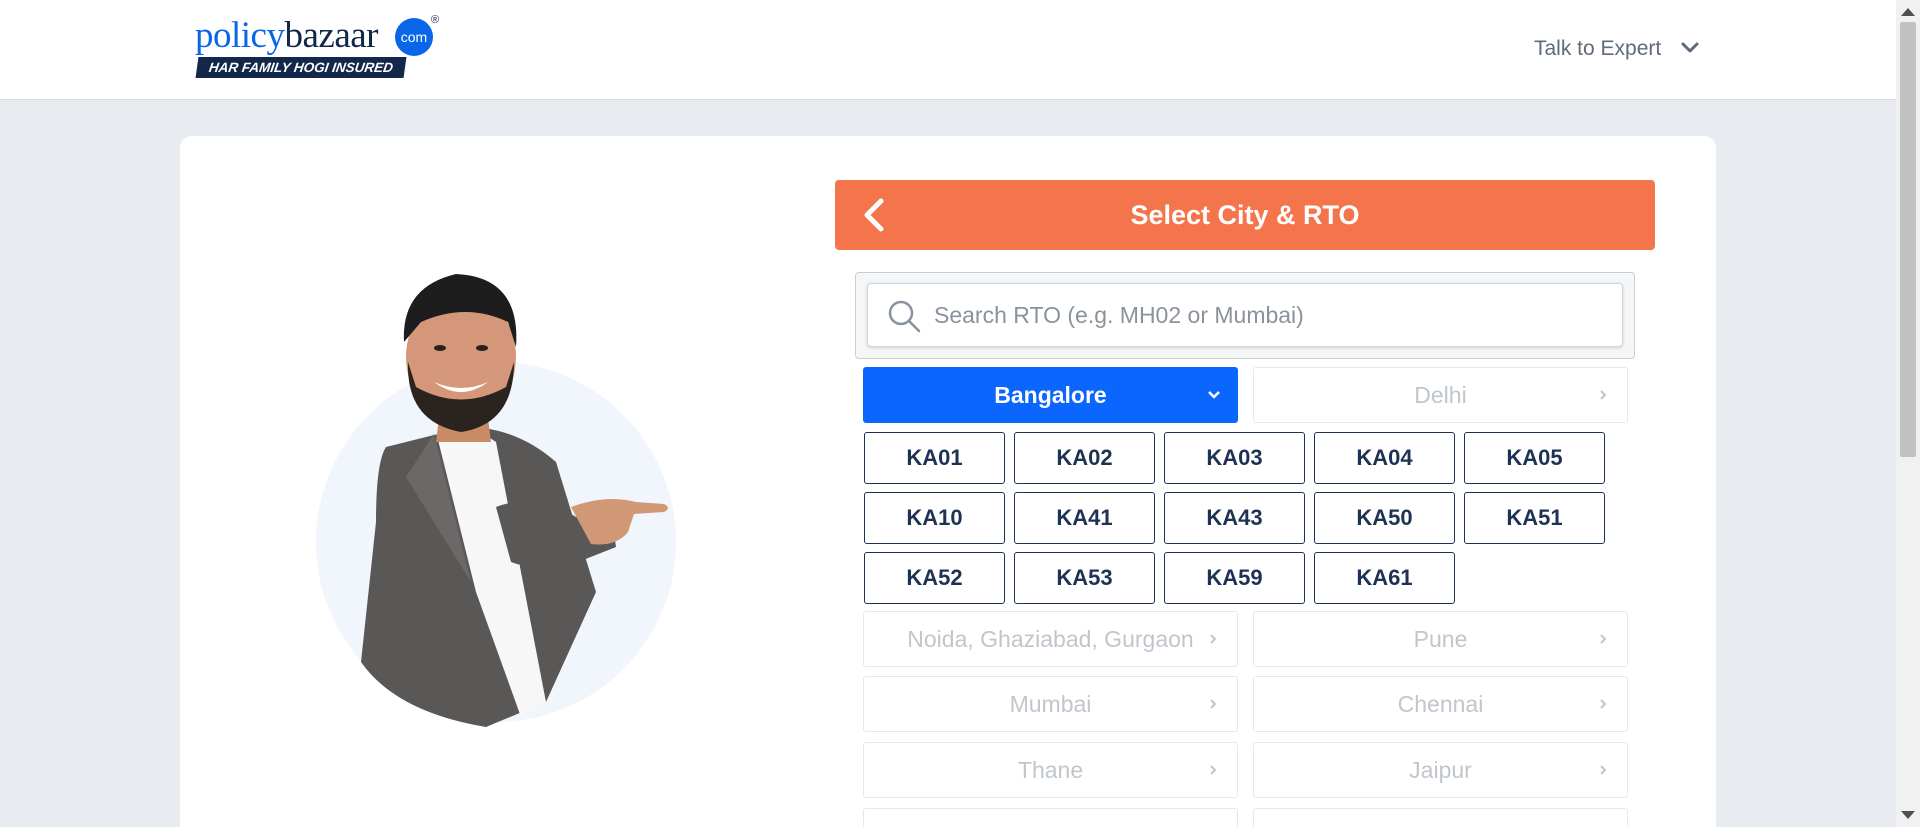  Describe the element at coordinates (1908, 815) in the screenshot. I see `scroll-down-arrow-icon` at that location.